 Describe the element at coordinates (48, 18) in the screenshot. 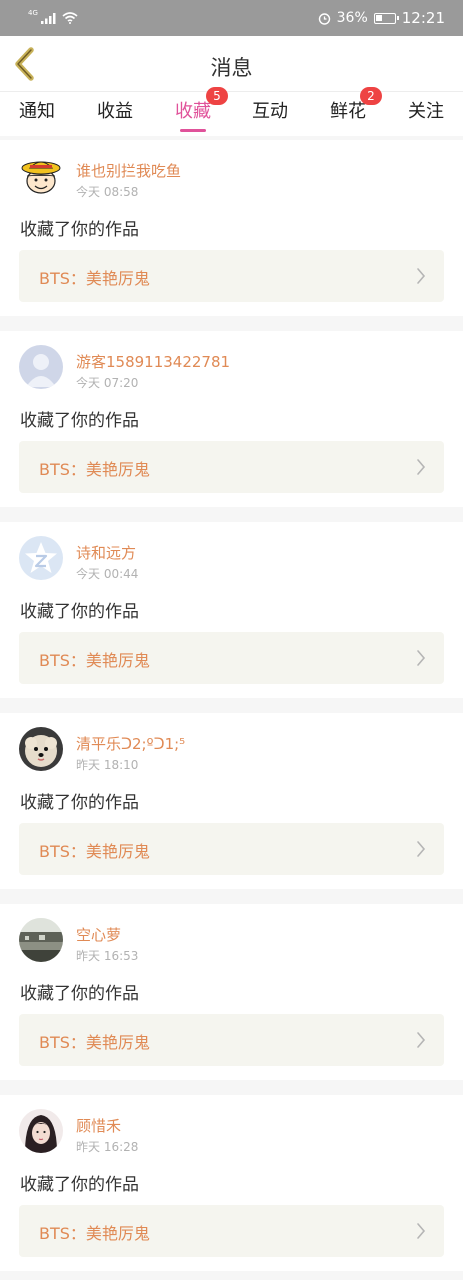

I see `signal-icon` at that location.